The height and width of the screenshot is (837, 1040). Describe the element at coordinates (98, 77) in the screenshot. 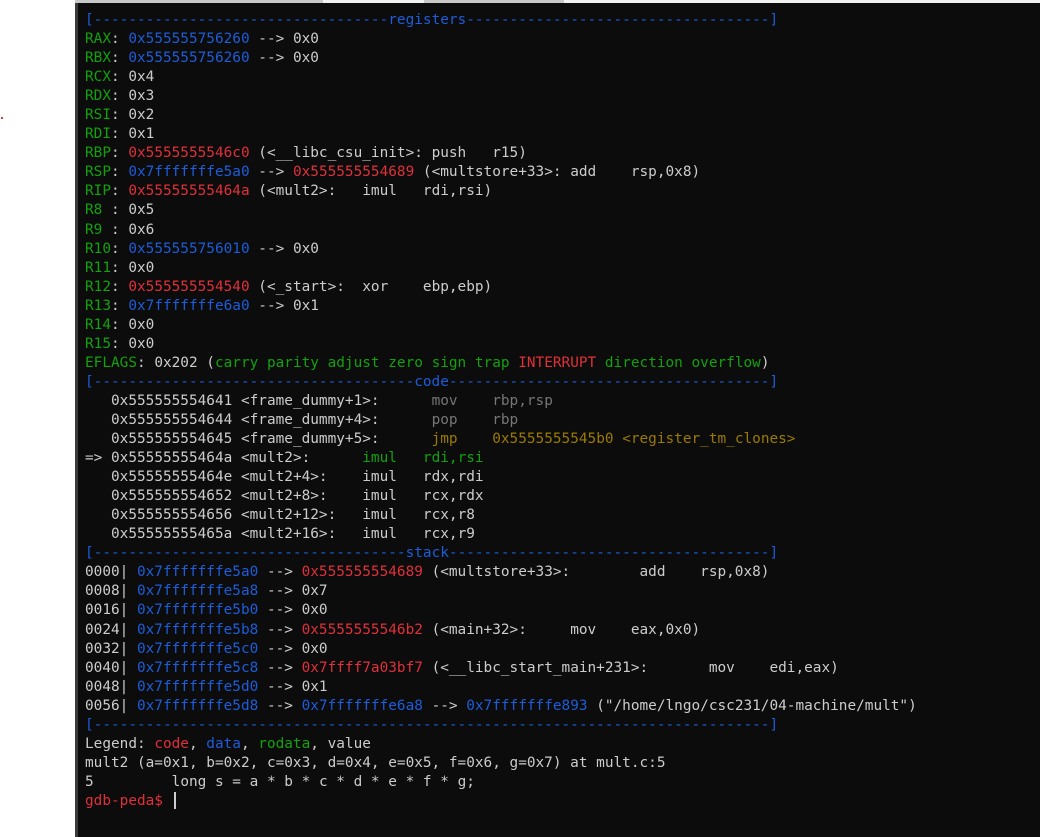

I see `register-name: RCX` at that location.